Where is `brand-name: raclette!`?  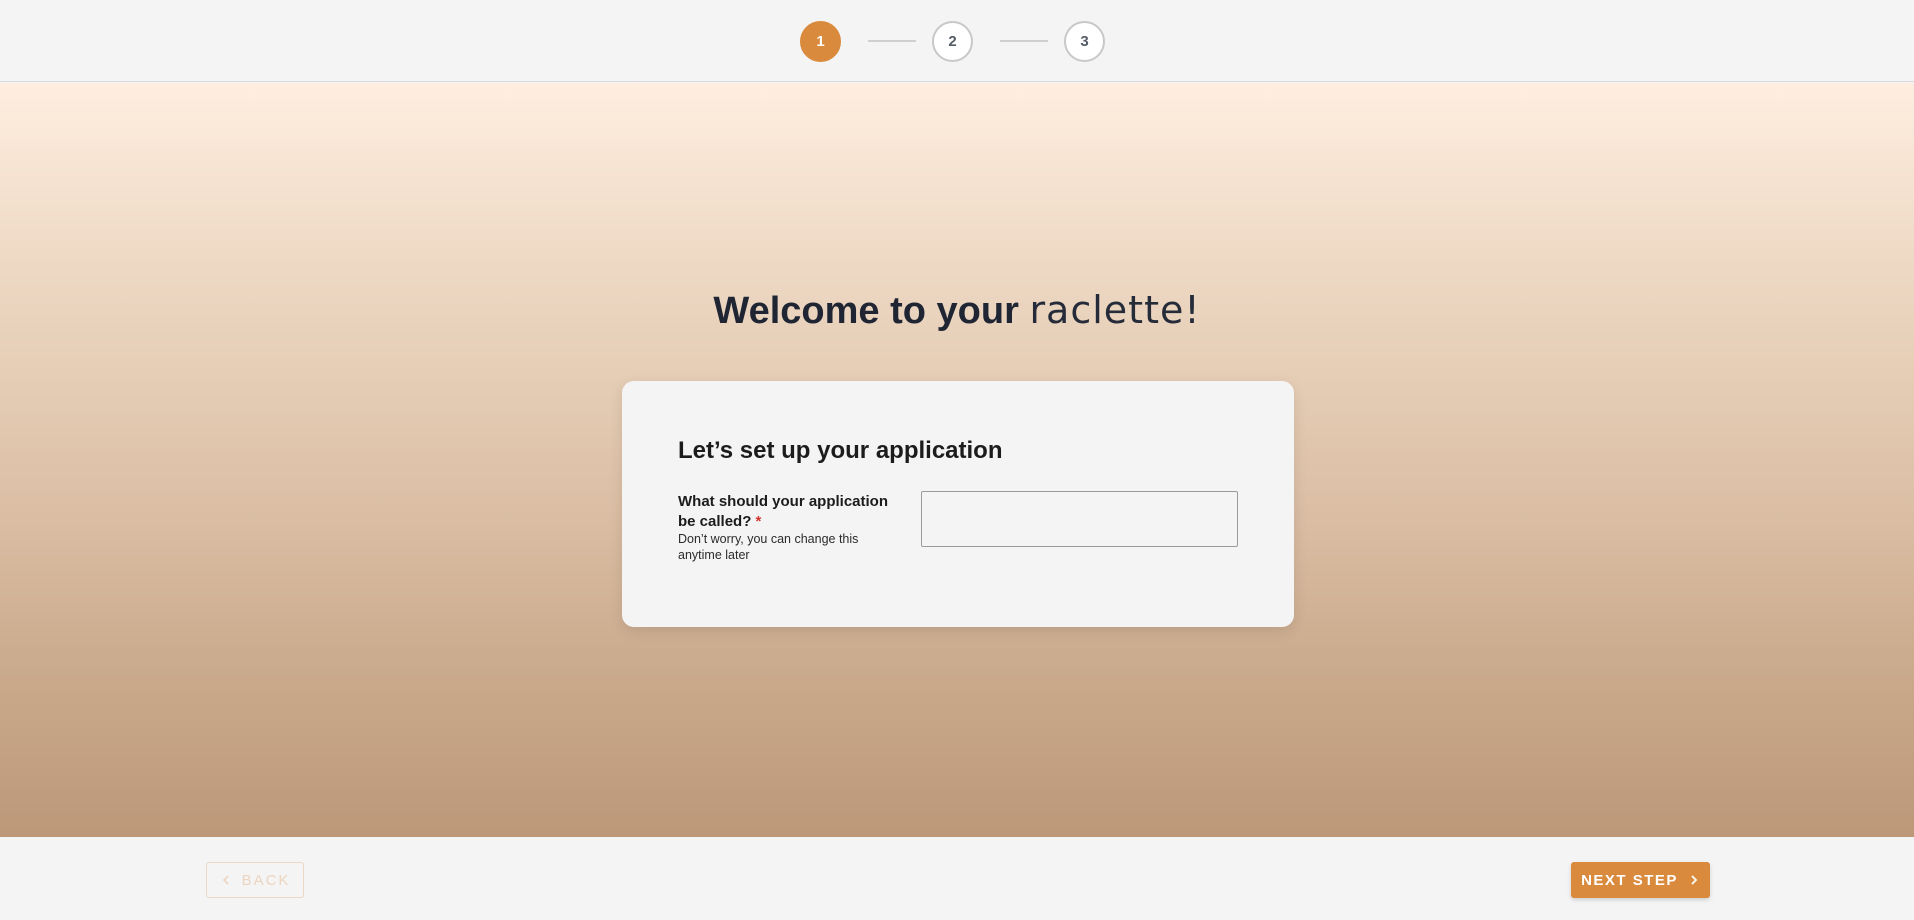 brand-name: raclette! is located at coordinates (1115, 310).